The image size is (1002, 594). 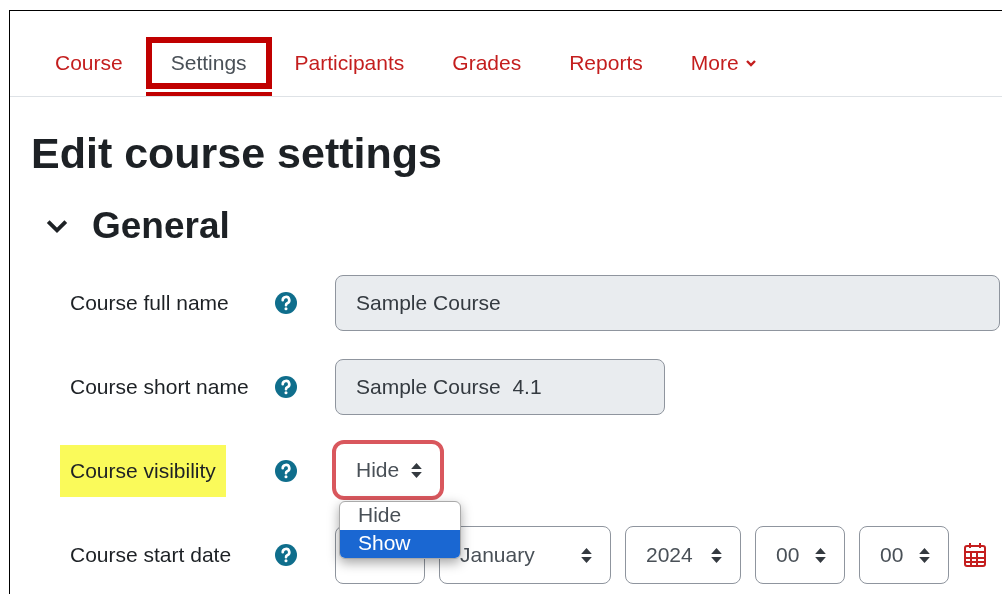 I want to click on field-label: Course full name, so click(x=149, y=303).